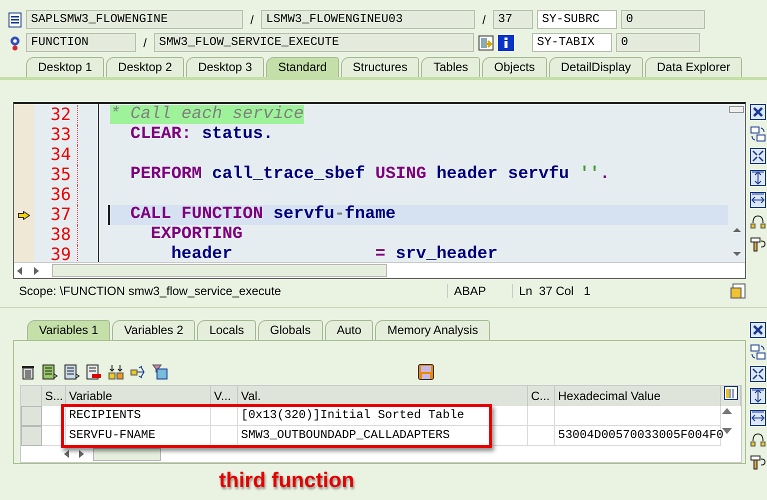 The height and width of the screenshot is (500, 767). What do you see at coordinates (514, 67) in the screenshot?
I see `tab: Objects` at bounding box center [514, 67].